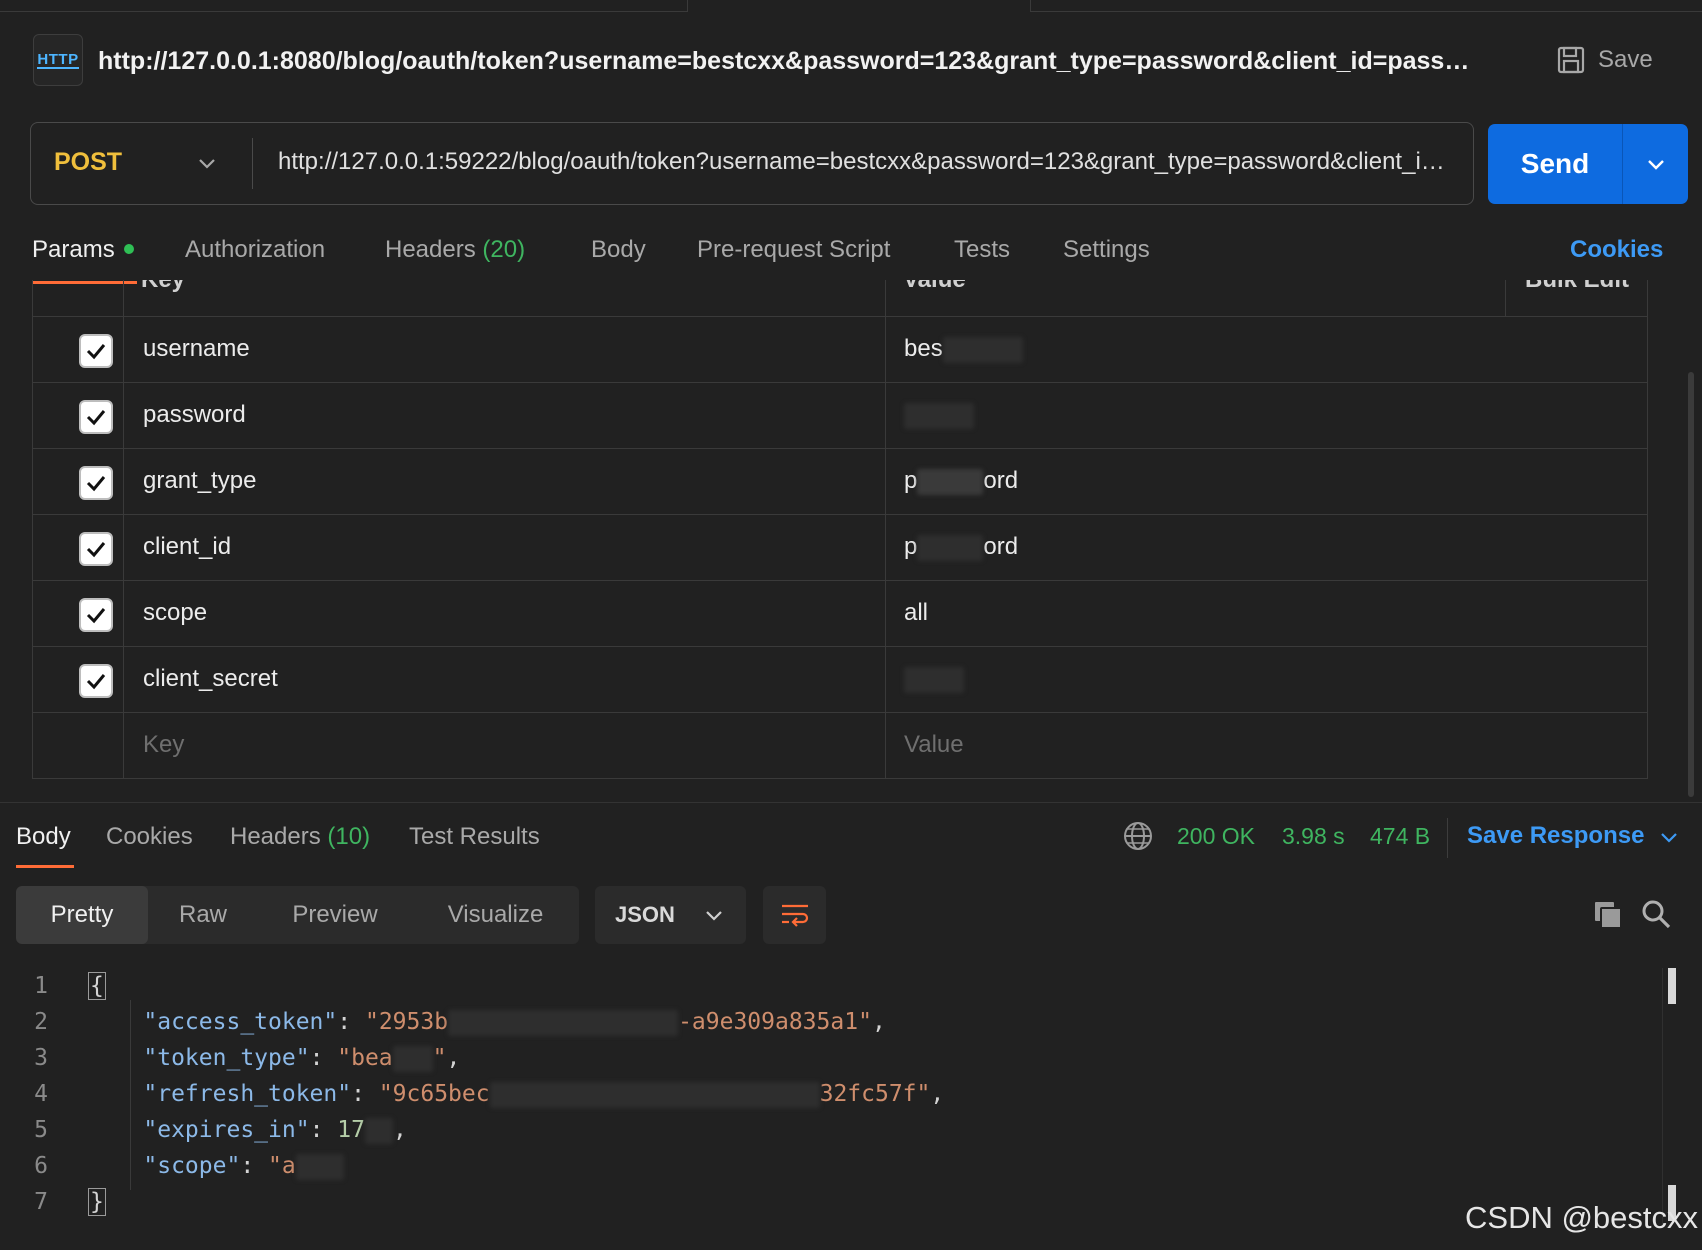 This screenshot has height=1250, width=1702. What do you see at coordinates (1571, 60) in the screenshot?
I see `floppy-disk-icon` at bounding box center [1571, 60].